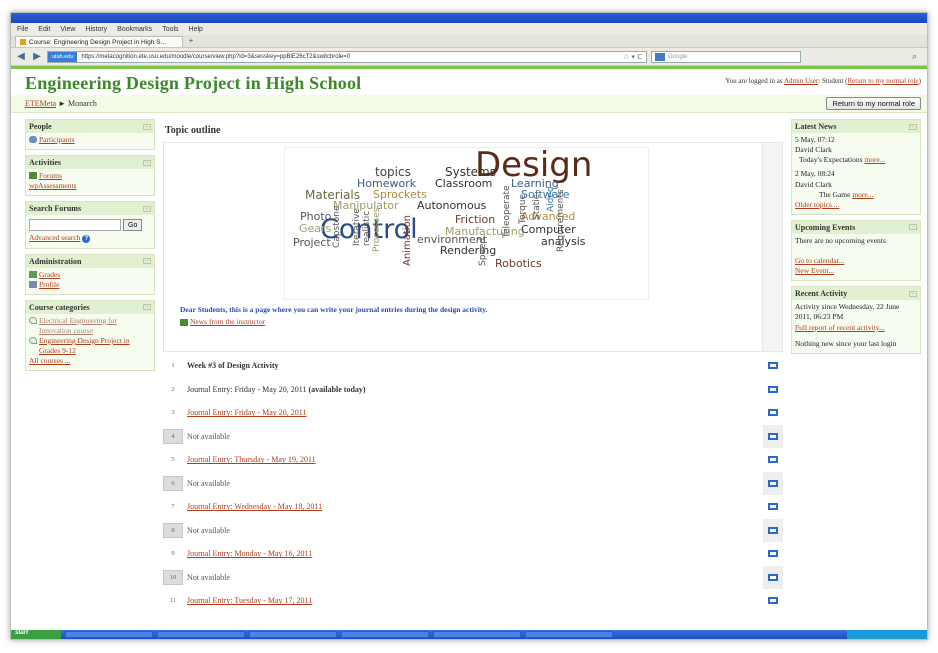  Describe the element at coordinates (22, 29) in the screenshot. I see `menu-file: File` at that location.